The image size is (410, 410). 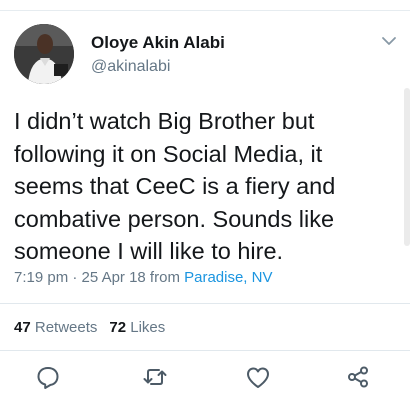 I want to click on likes-stat: 72 Likes, so click(x=137, y=327).